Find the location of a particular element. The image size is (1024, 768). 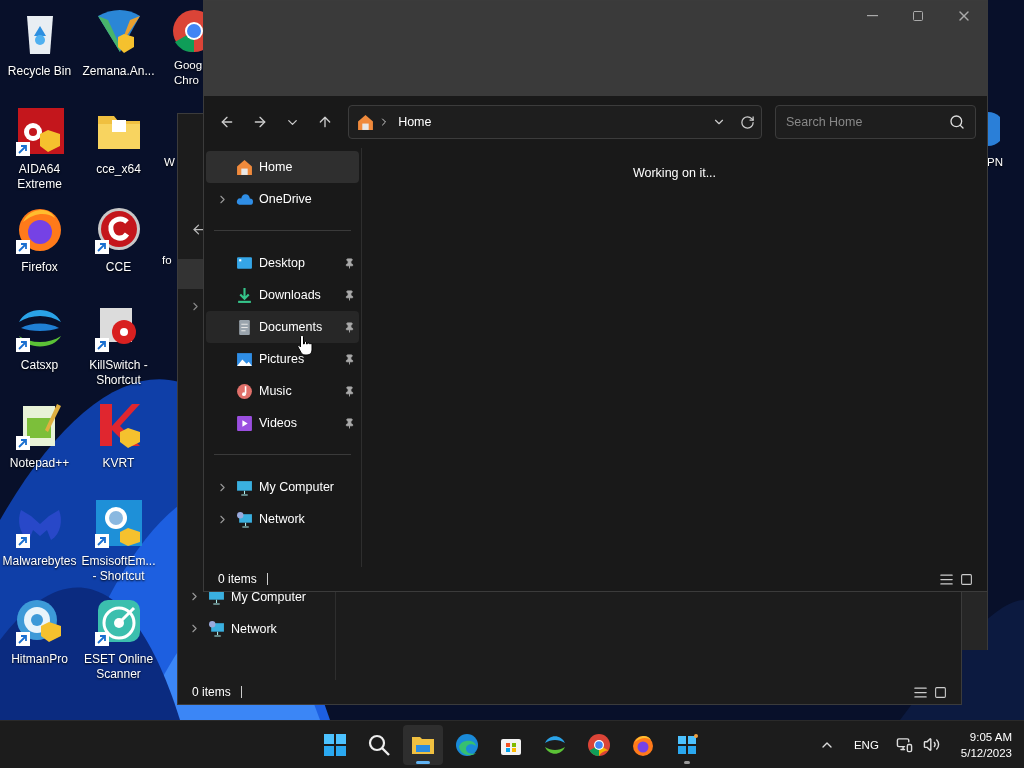

icon-label: PN is located at coordinates (997, 162).